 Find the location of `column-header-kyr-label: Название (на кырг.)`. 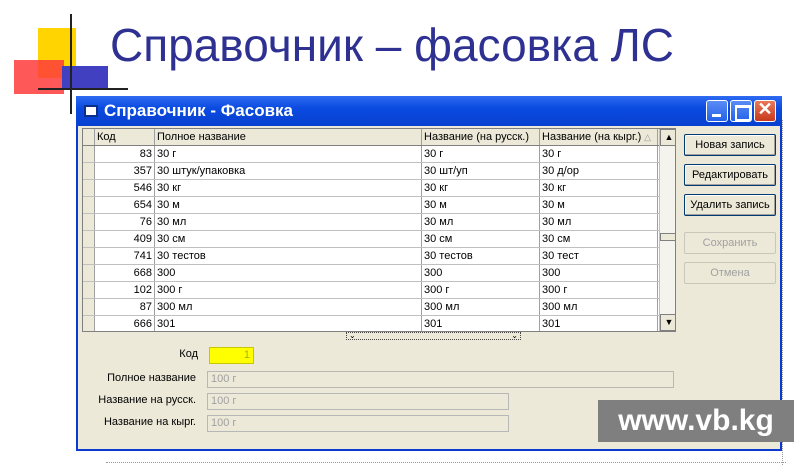

column-header-kyr-label: Название (на кырг.) is located at coordinates (592, 137).